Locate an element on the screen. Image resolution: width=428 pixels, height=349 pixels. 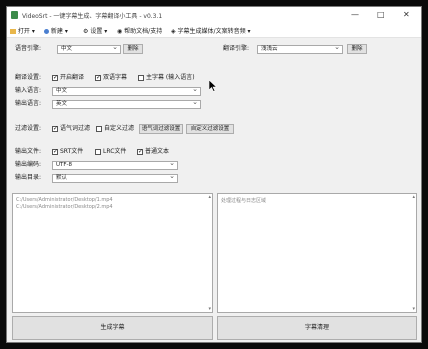
output-dir-label: 输出目录: is located at coordinates (28, 177).